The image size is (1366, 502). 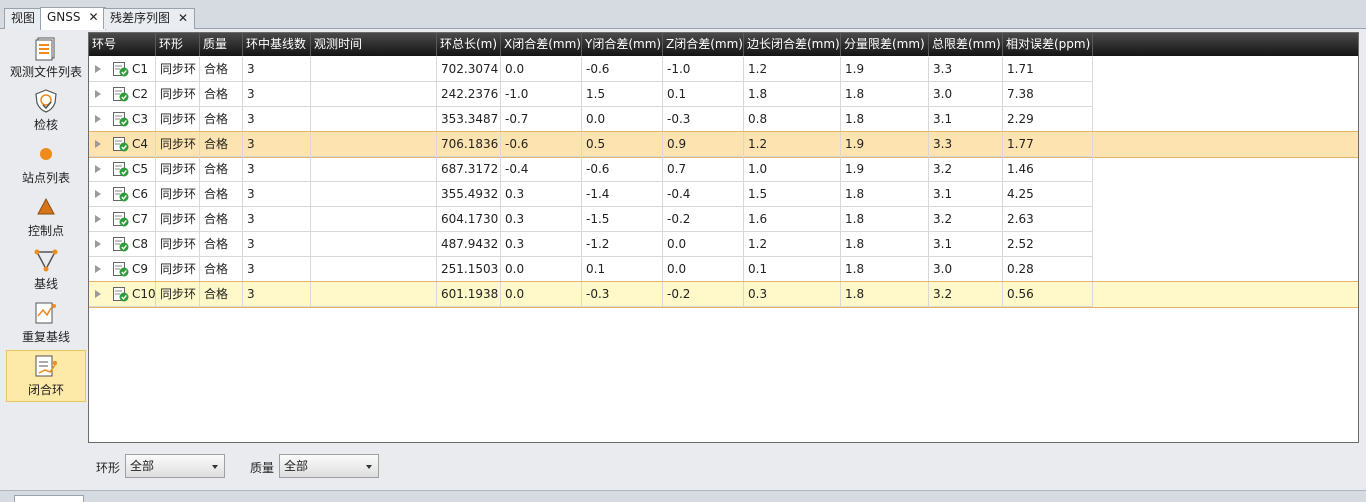 I want to click on ring-id-cell: C8, so click(x=122, y=244).